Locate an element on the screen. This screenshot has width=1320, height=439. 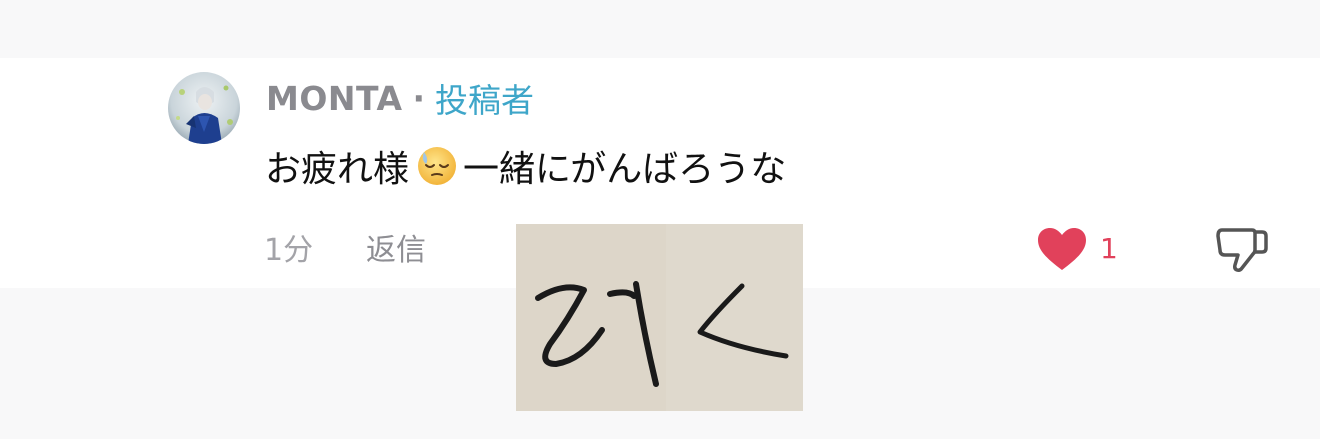
comment-text-part-2: 一緒にがんばろうな is located at coordinates (625, 169).